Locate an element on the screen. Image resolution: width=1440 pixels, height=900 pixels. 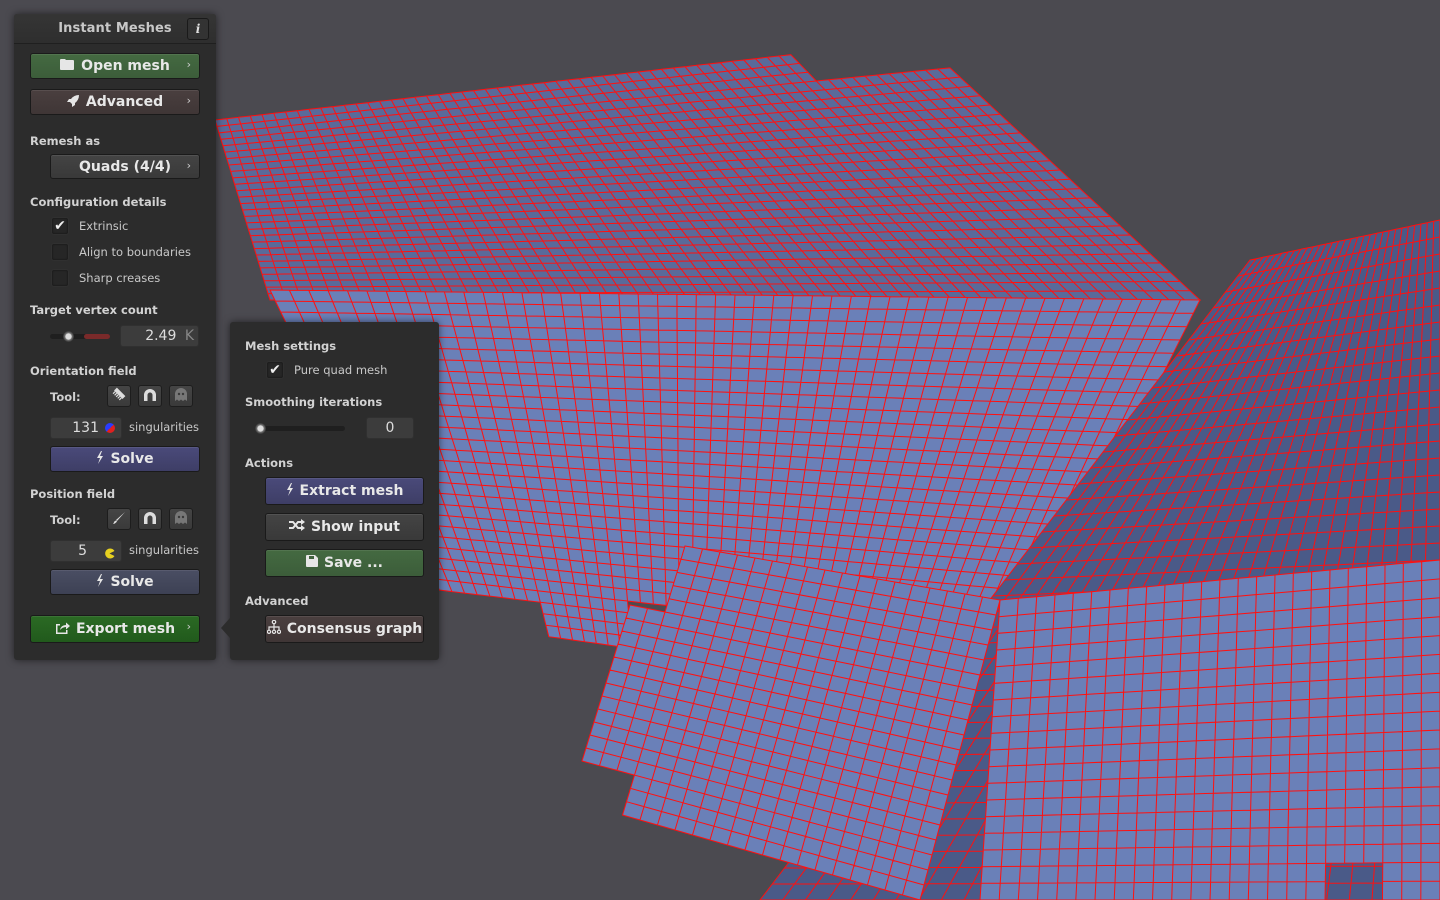
align-to-boundaries-label: Align to boundaries is located at coordinates (135, 252).